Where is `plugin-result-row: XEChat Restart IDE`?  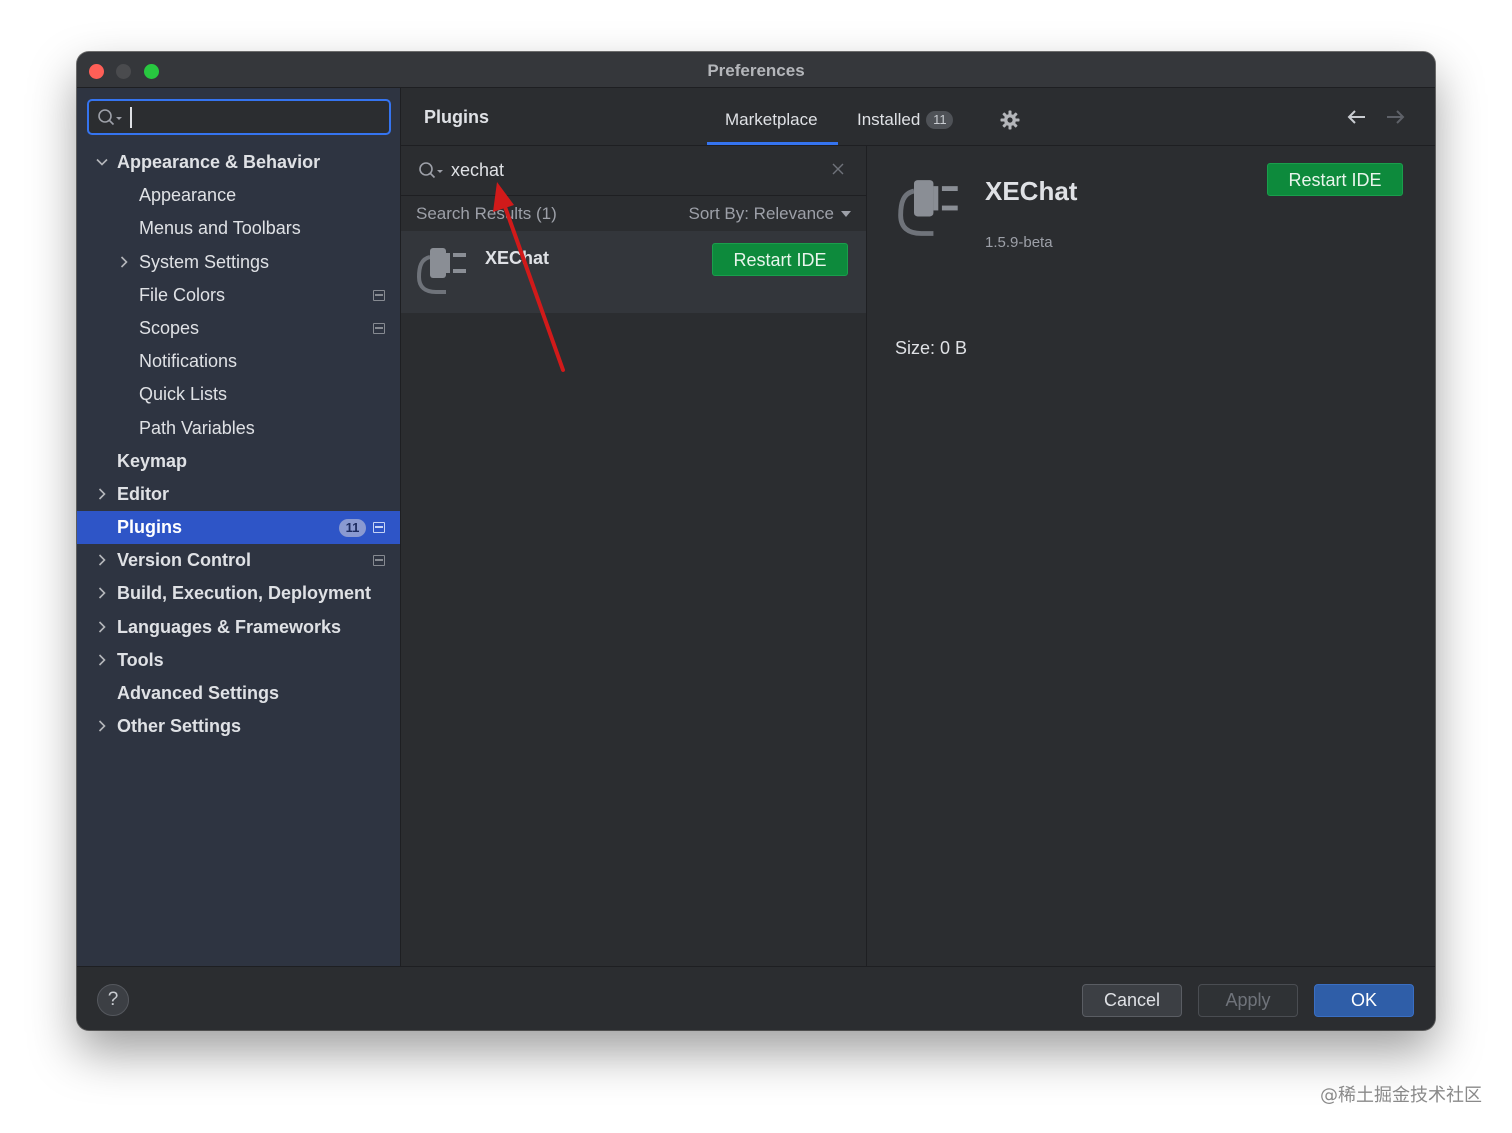
plugin-result-row: XEChat Restart IDE is located at coordinates (633, 272).